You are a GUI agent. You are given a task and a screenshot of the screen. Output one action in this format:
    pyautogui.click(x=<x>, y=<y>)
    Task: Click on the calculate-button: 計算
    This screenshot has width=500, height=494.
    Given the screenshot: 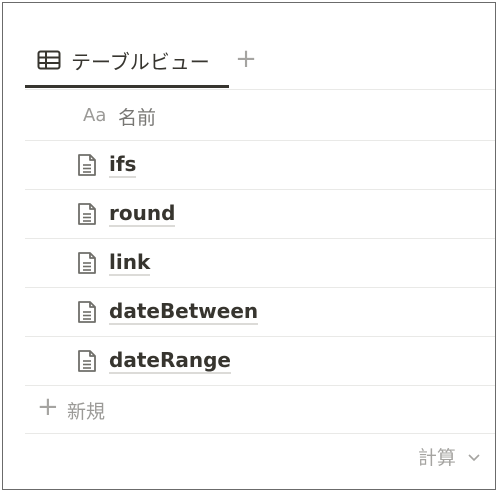 What is the action you would take?
    pyautogui.click(x=449, y=457)
    